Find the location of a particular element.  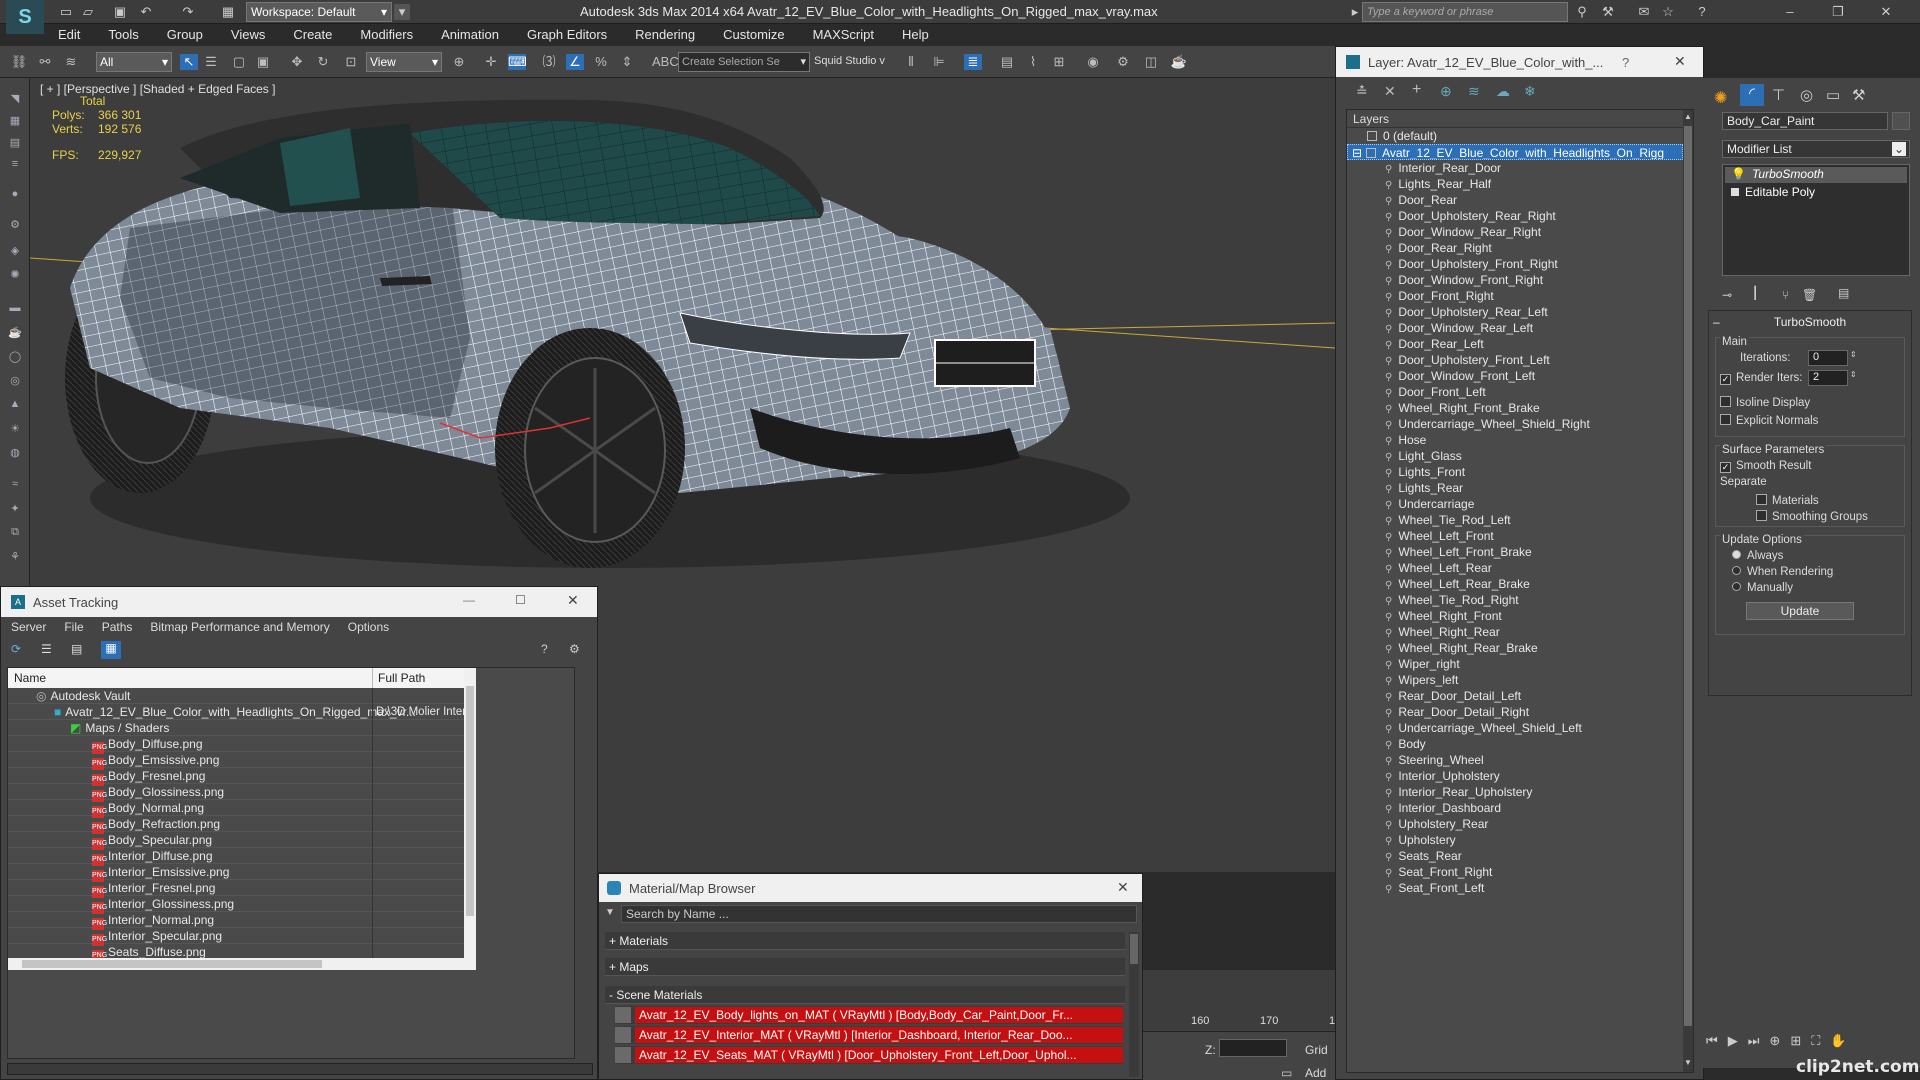

layer-object-item: ⚲ Lights_Rear is located at coordinates (1515, 488).